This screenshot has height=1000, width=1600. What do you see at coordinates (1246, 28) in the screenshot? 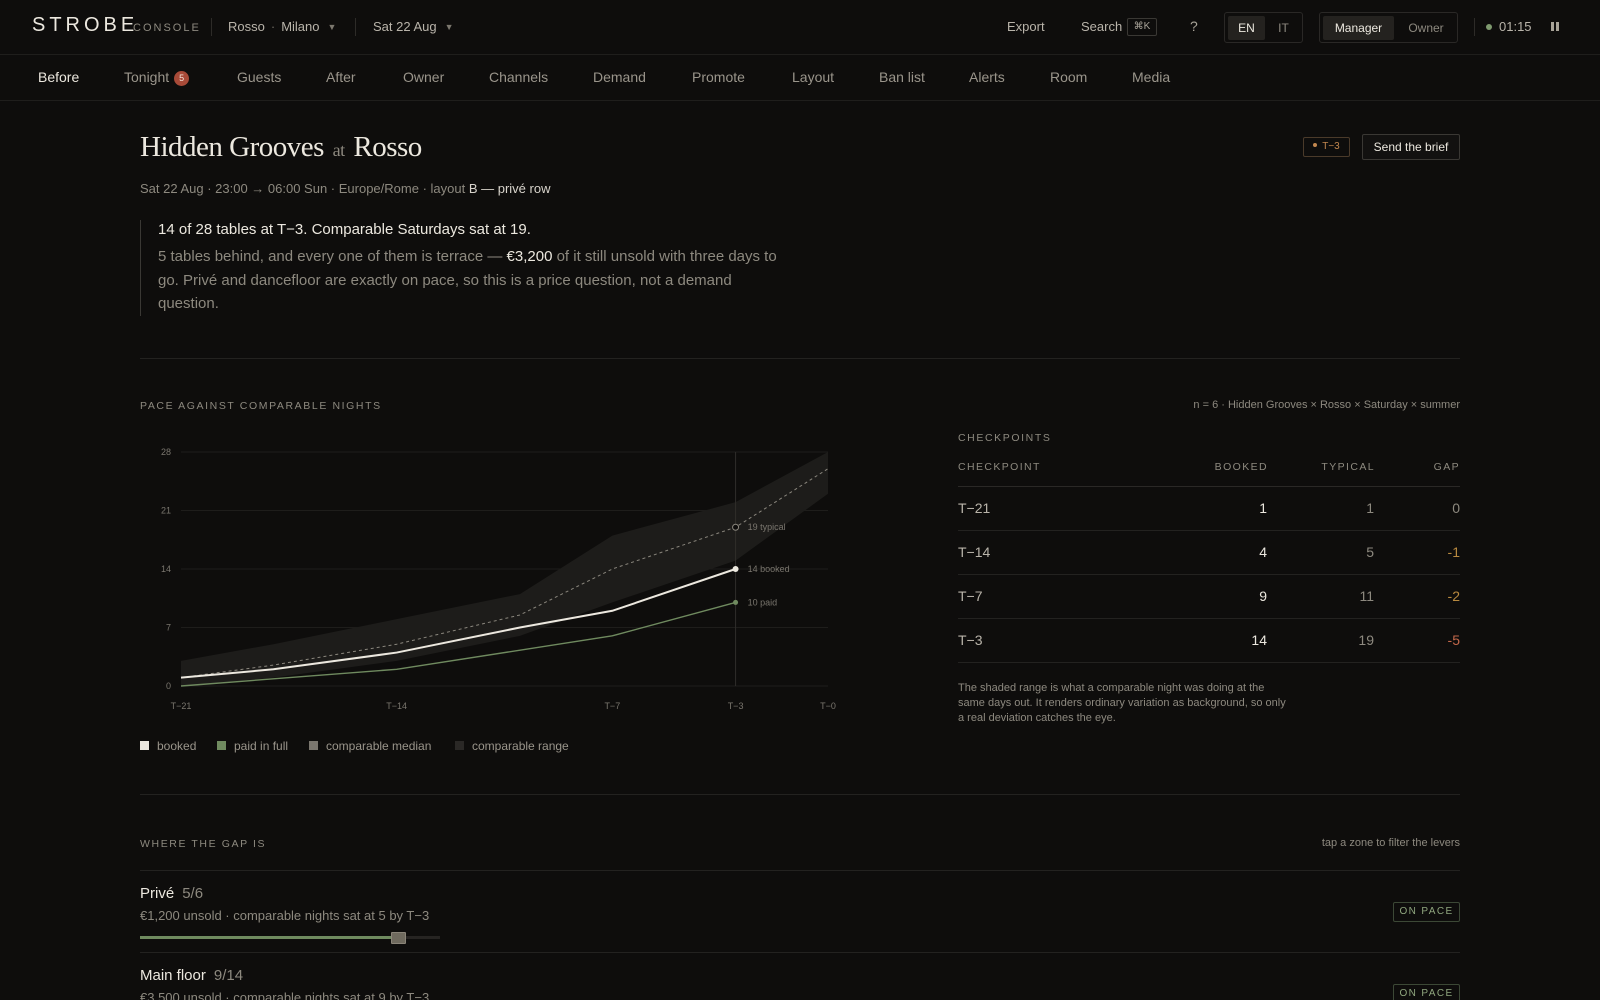
I see `language-option-en: EN` at bounding box center [1246, 28].